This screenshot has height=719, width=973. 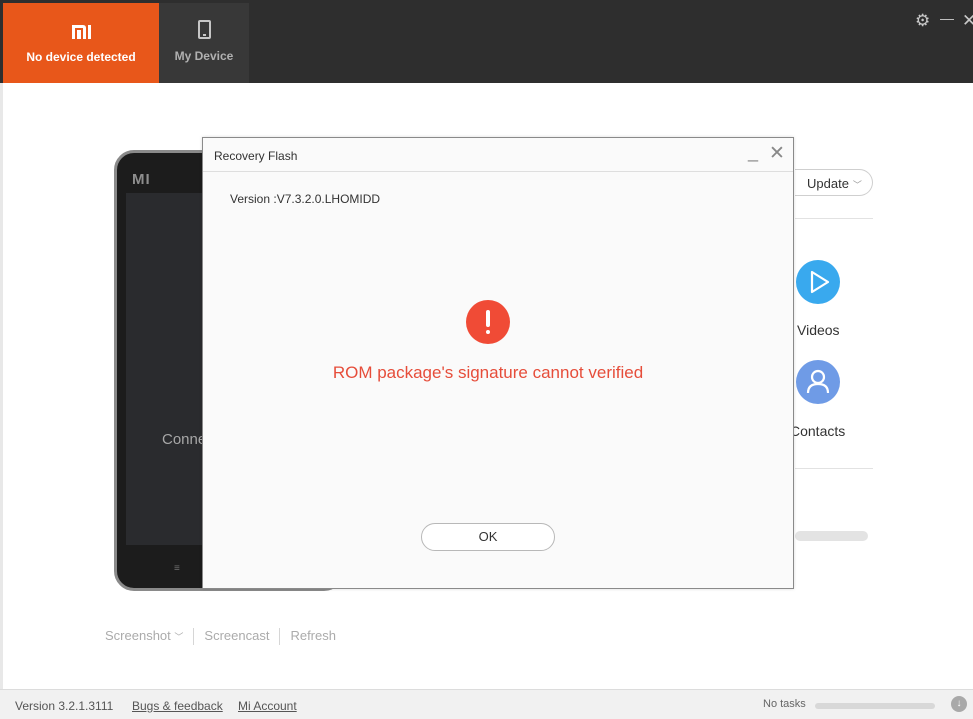 I want to click on refresh-link: Refresh, so click(x=313, y=635).